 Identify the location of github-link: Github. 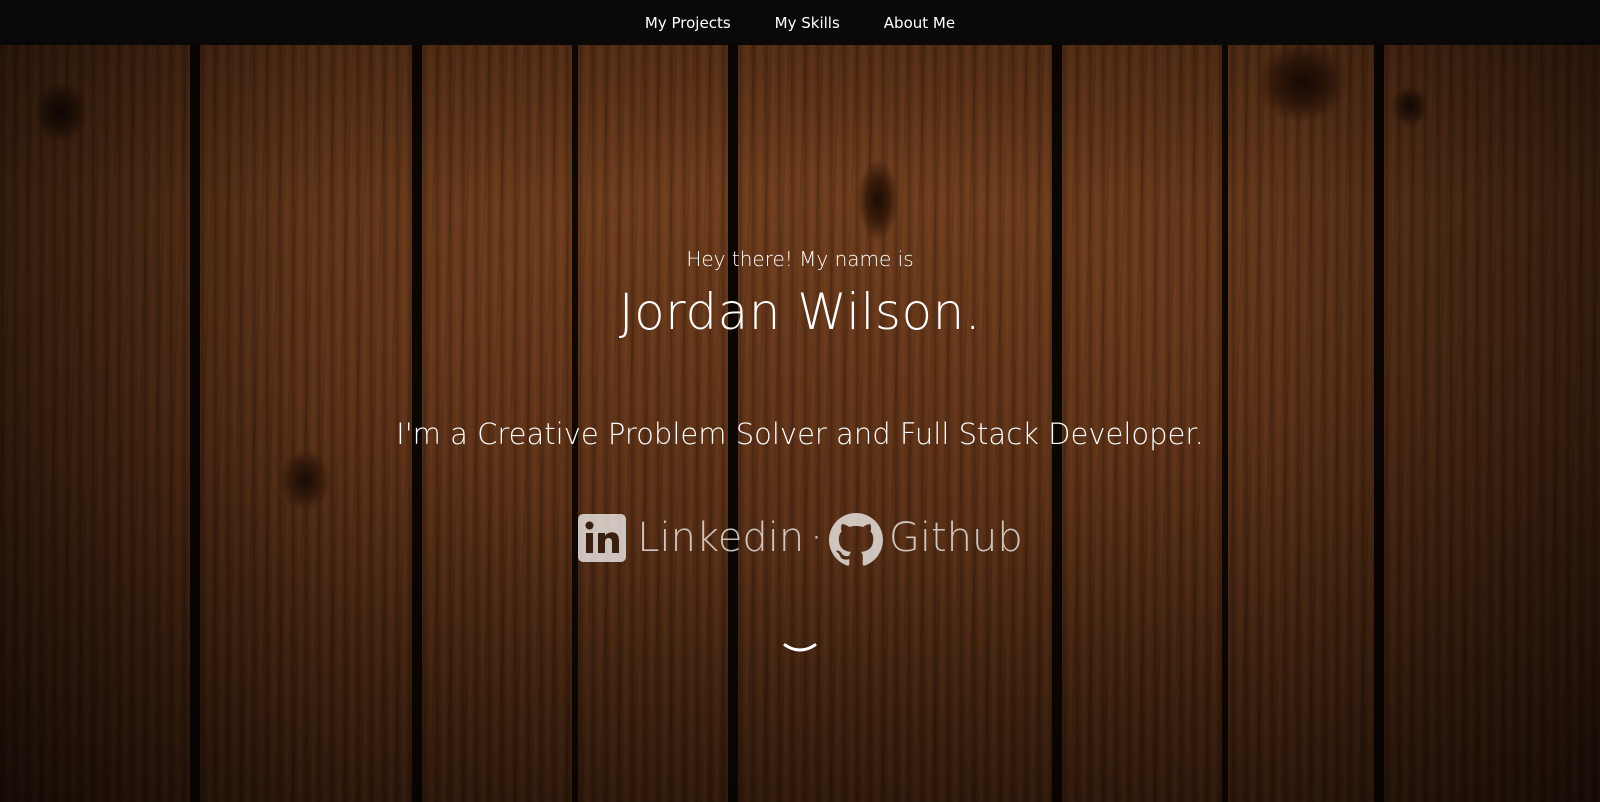
(925, 539).